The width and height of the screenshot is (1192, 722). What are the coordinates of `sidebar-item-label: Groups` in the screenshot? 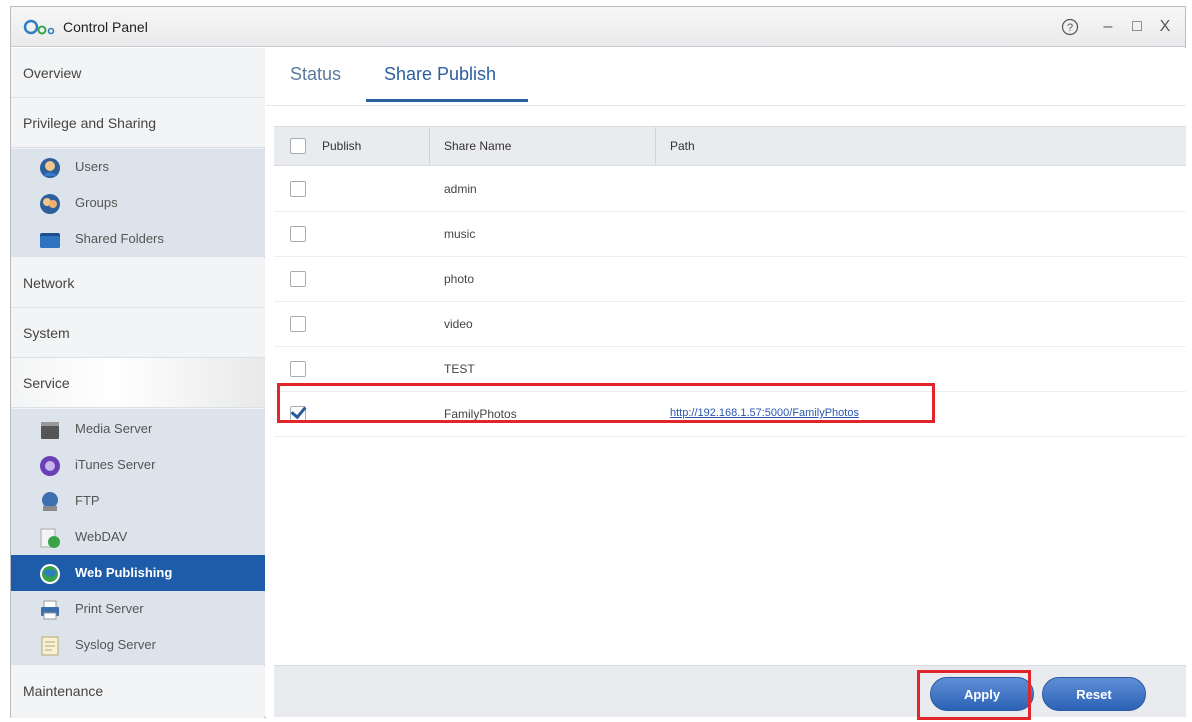 It's located at (96, 202).